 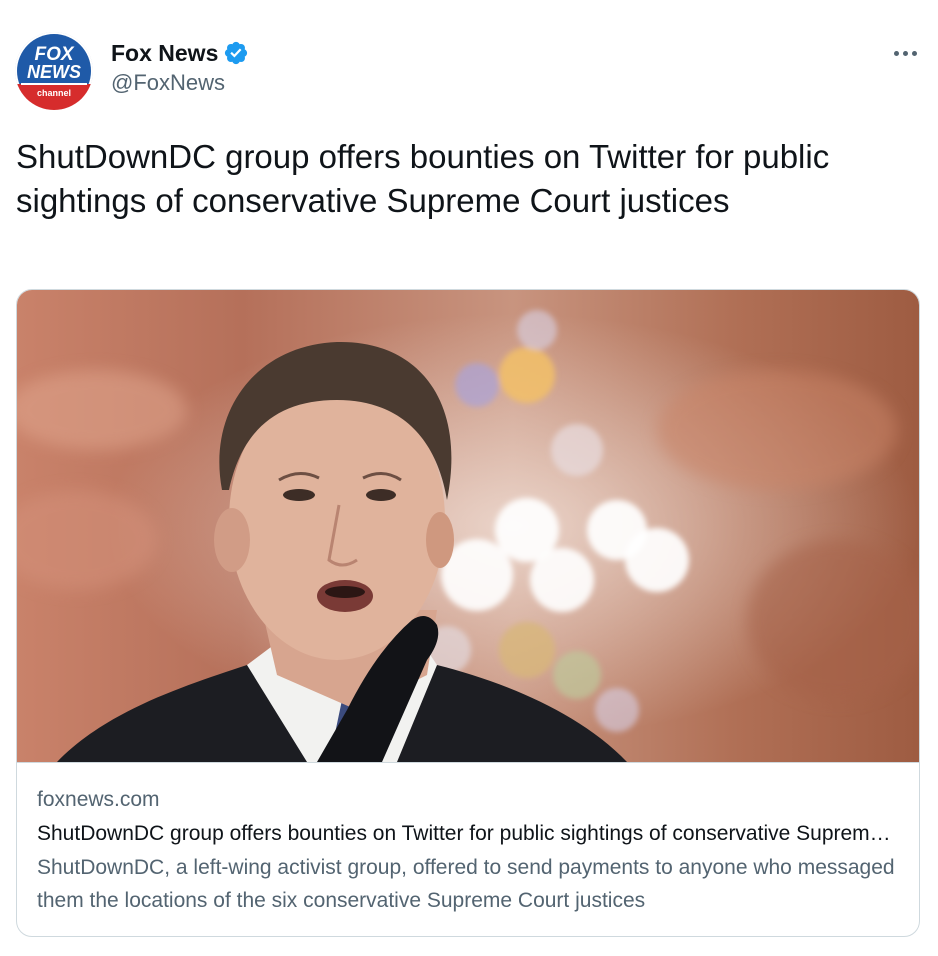 I want to click on svg-text: NEWS, so click(x=54, y=72).